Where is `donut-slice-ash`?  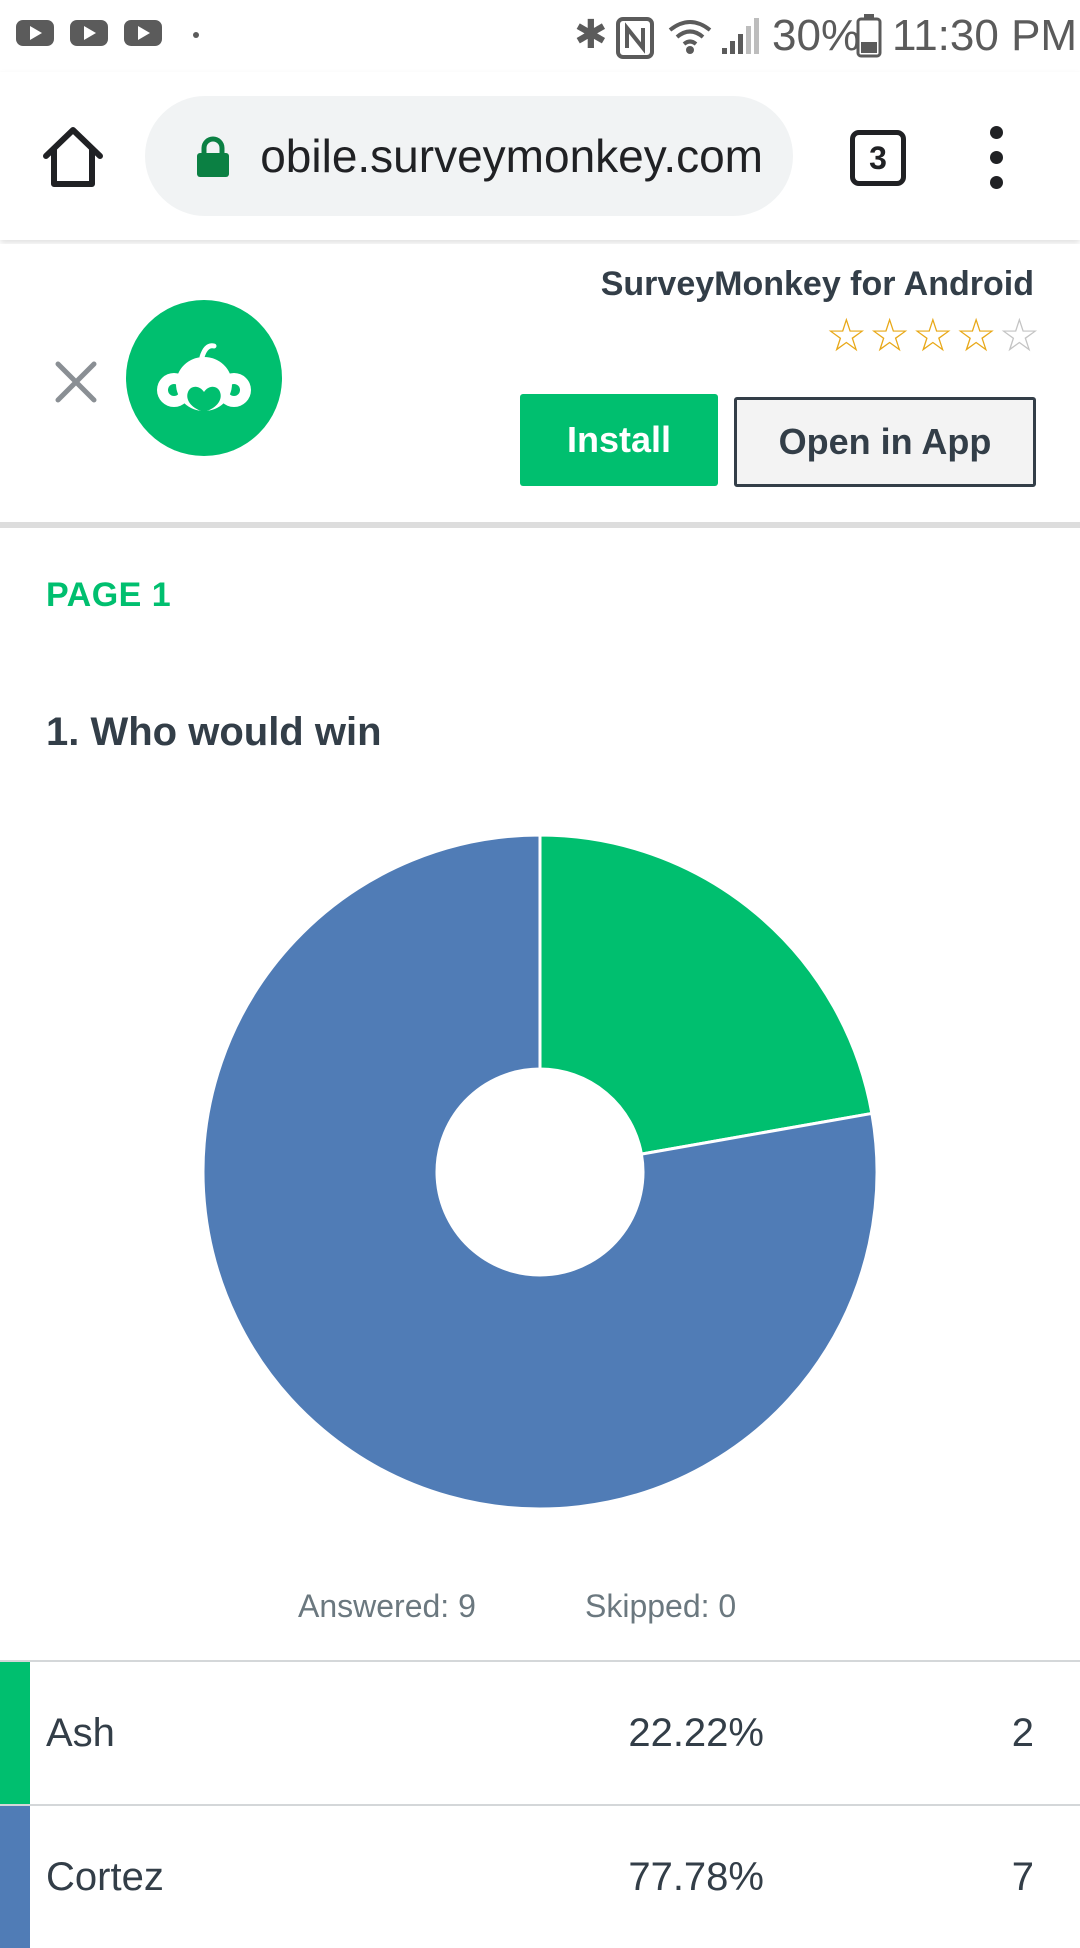 donut-slice-ash is located at coordinates (706, 994).